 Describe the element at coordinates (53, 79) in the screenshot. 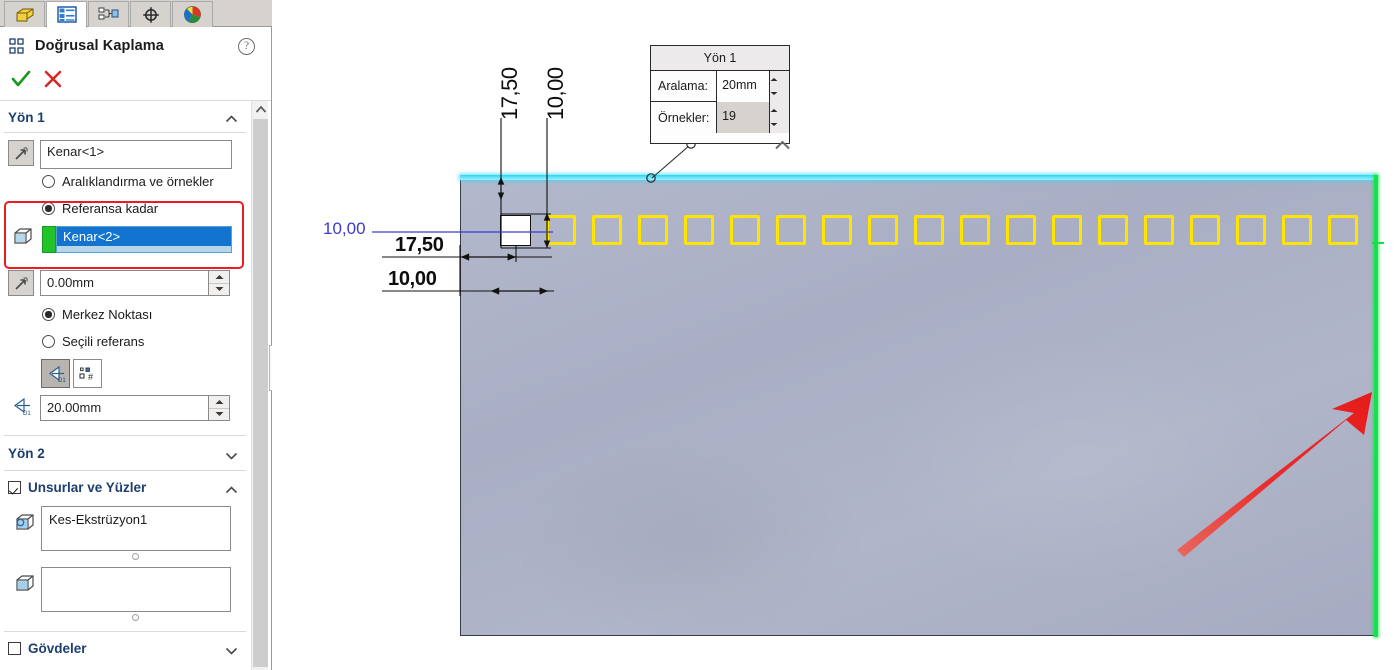

I see `cancel-button` at that location.